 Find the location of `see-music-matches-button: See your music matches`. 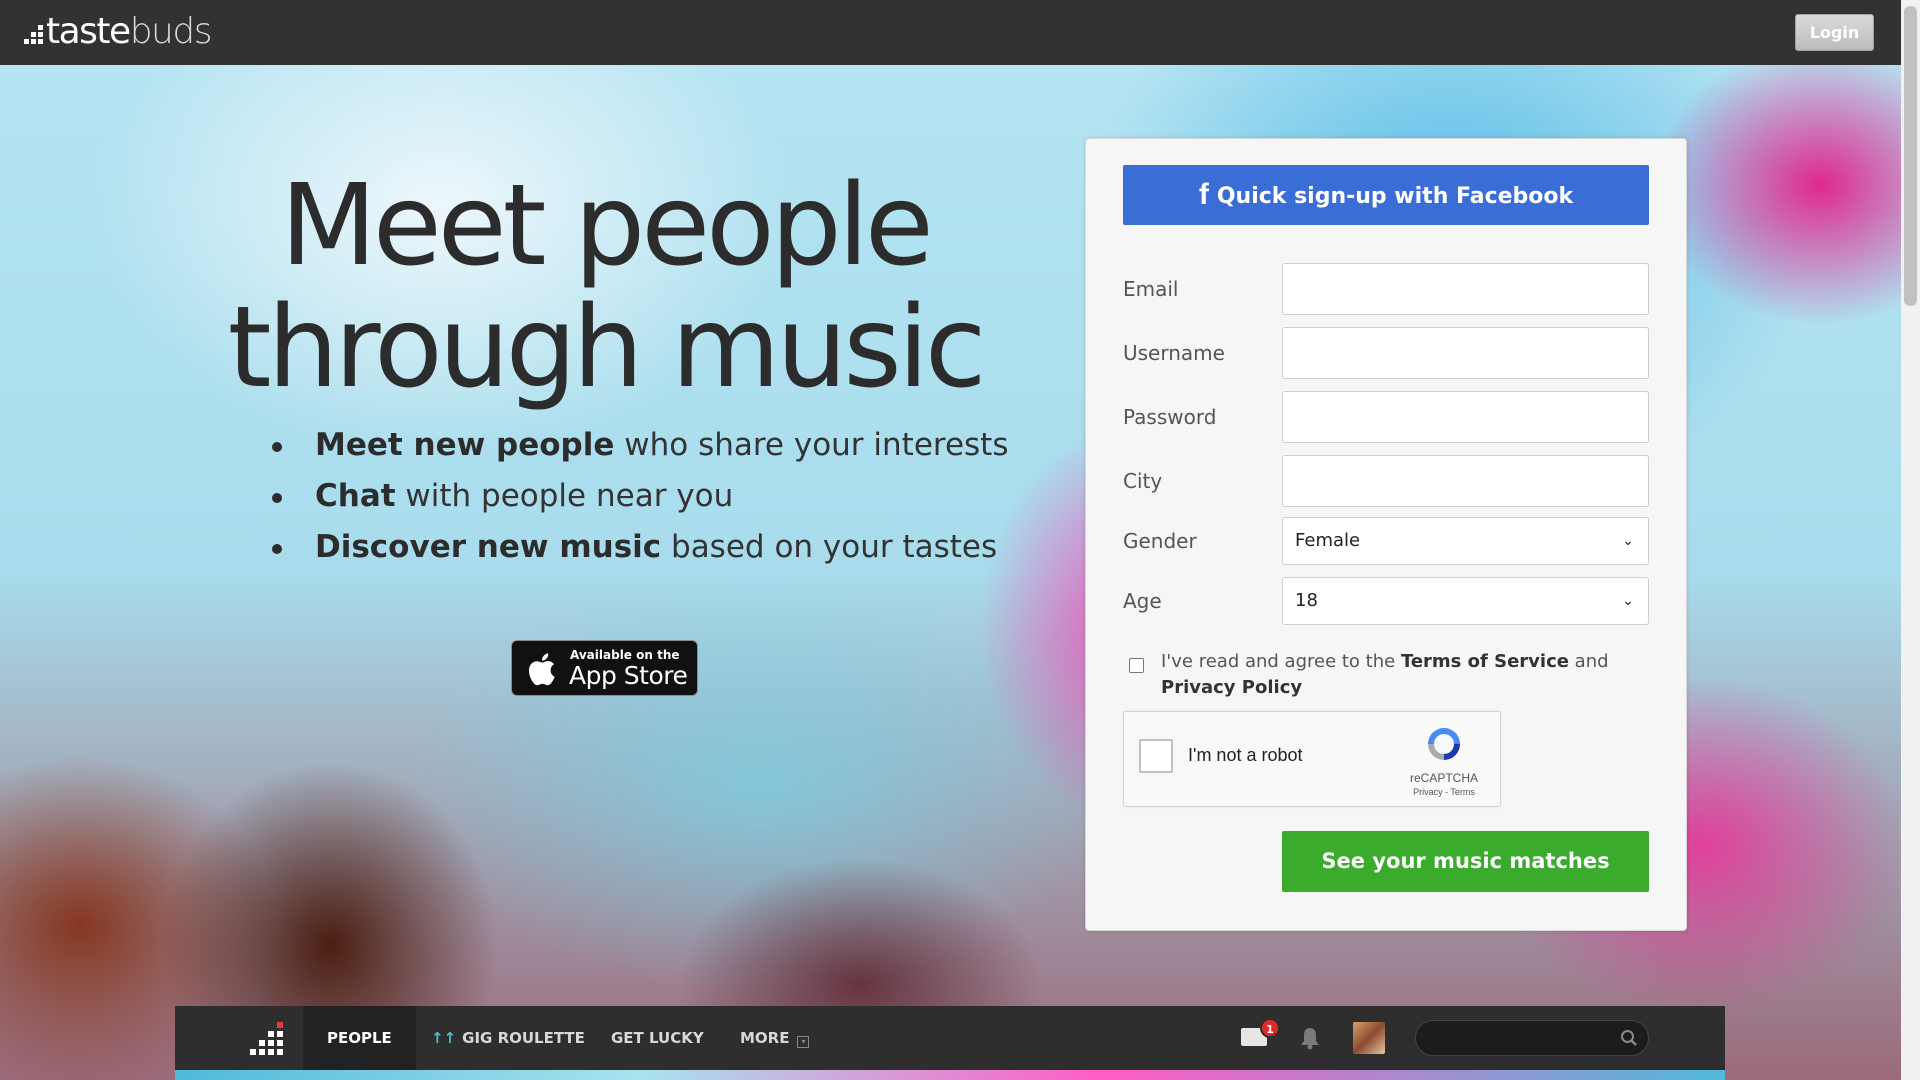

see-music-matches-button: See your music matches is located at coordinates (1465, 861).